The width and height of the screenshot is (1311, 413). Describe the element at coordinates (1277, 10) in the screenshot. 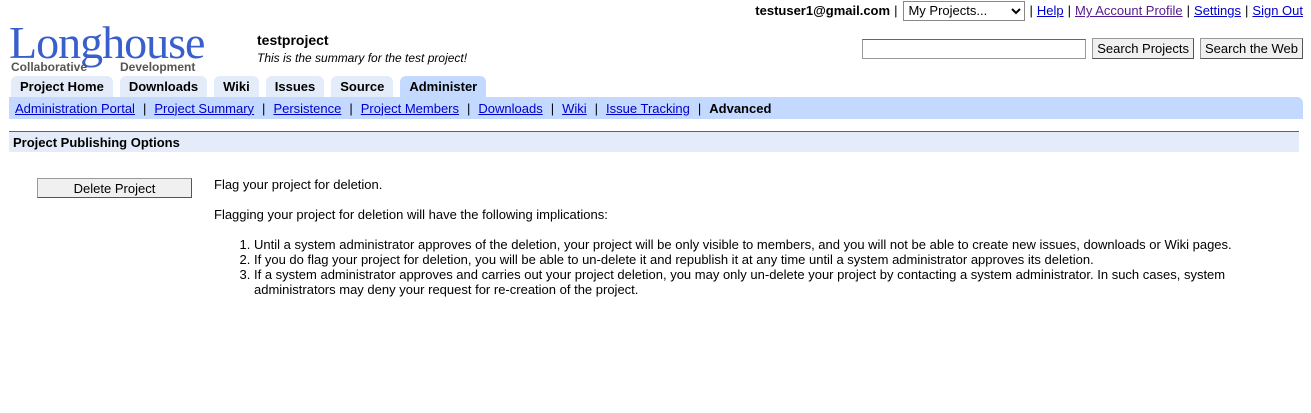

I see `sign-out-link: Sign Out` at that location.